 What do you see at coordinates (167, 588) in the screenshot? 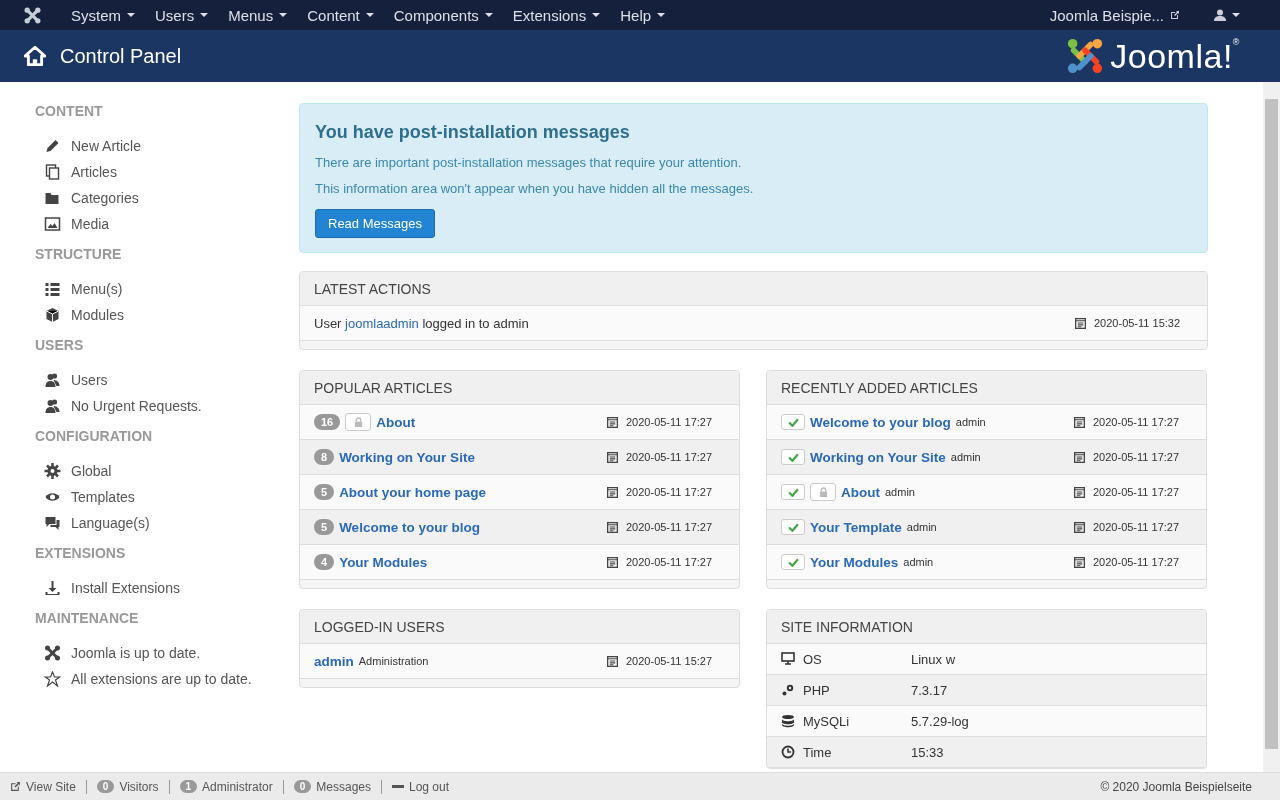
I see `sidebar-item: Install Extensions` at bounding box center [167, 588].